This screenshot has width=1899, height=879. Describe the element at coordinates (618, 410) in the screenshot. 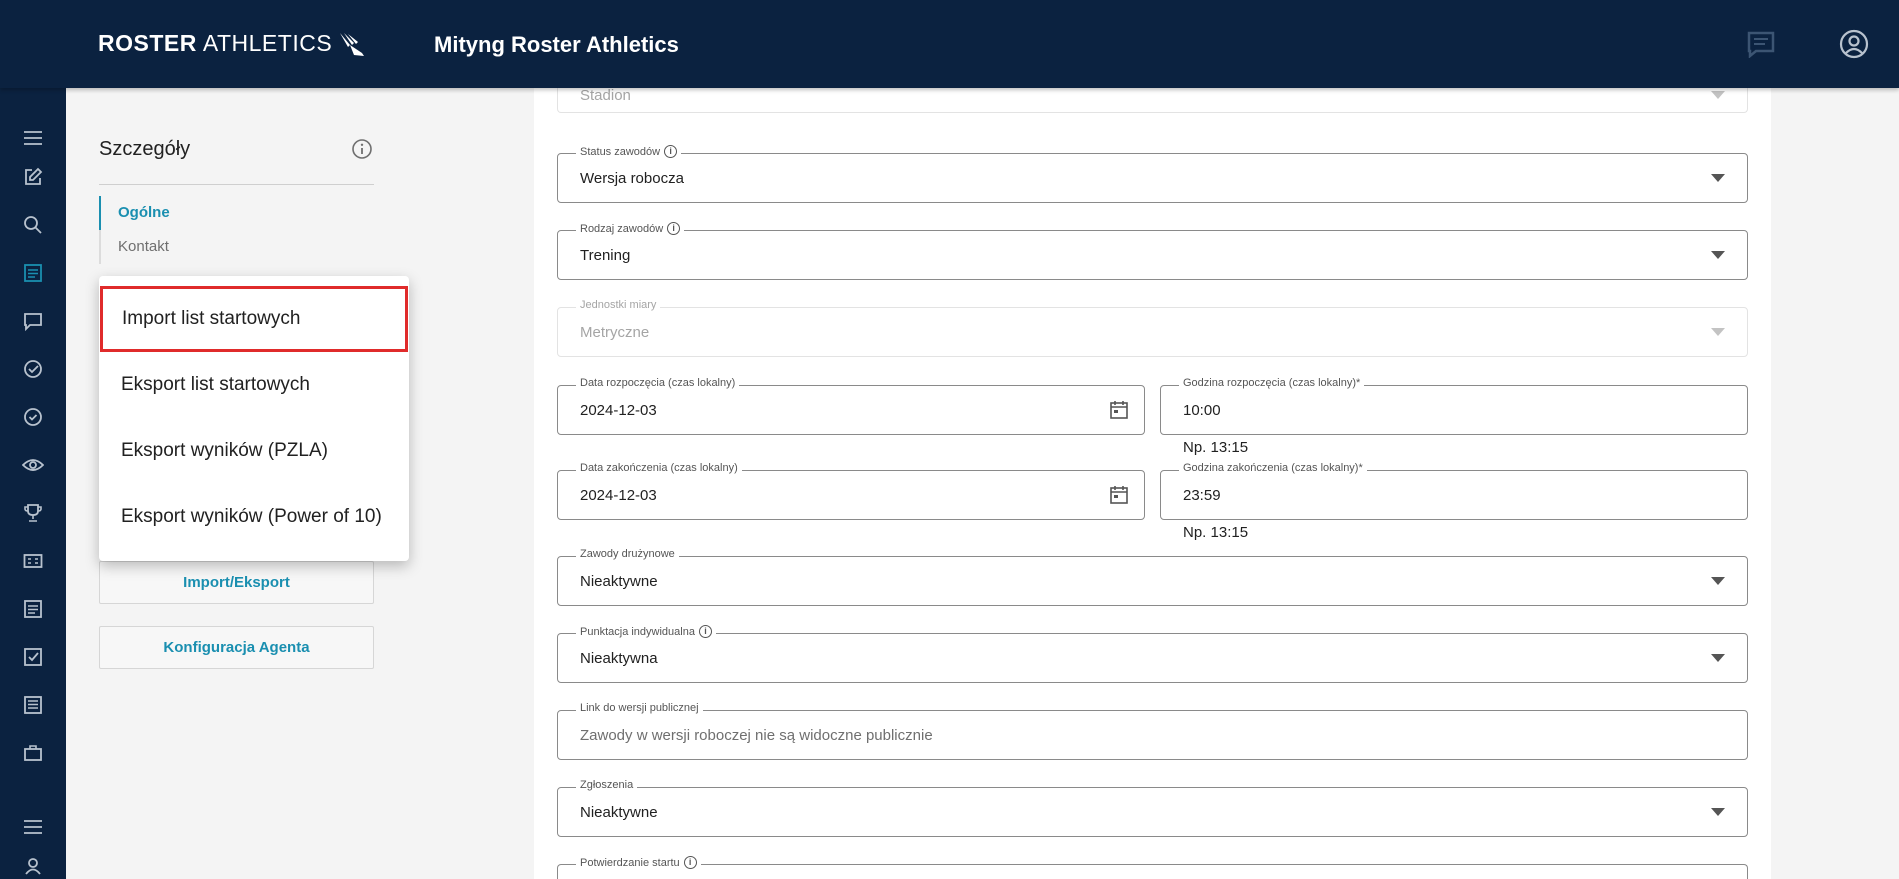

I see `start-date-value: 2024-12-03` at that location.